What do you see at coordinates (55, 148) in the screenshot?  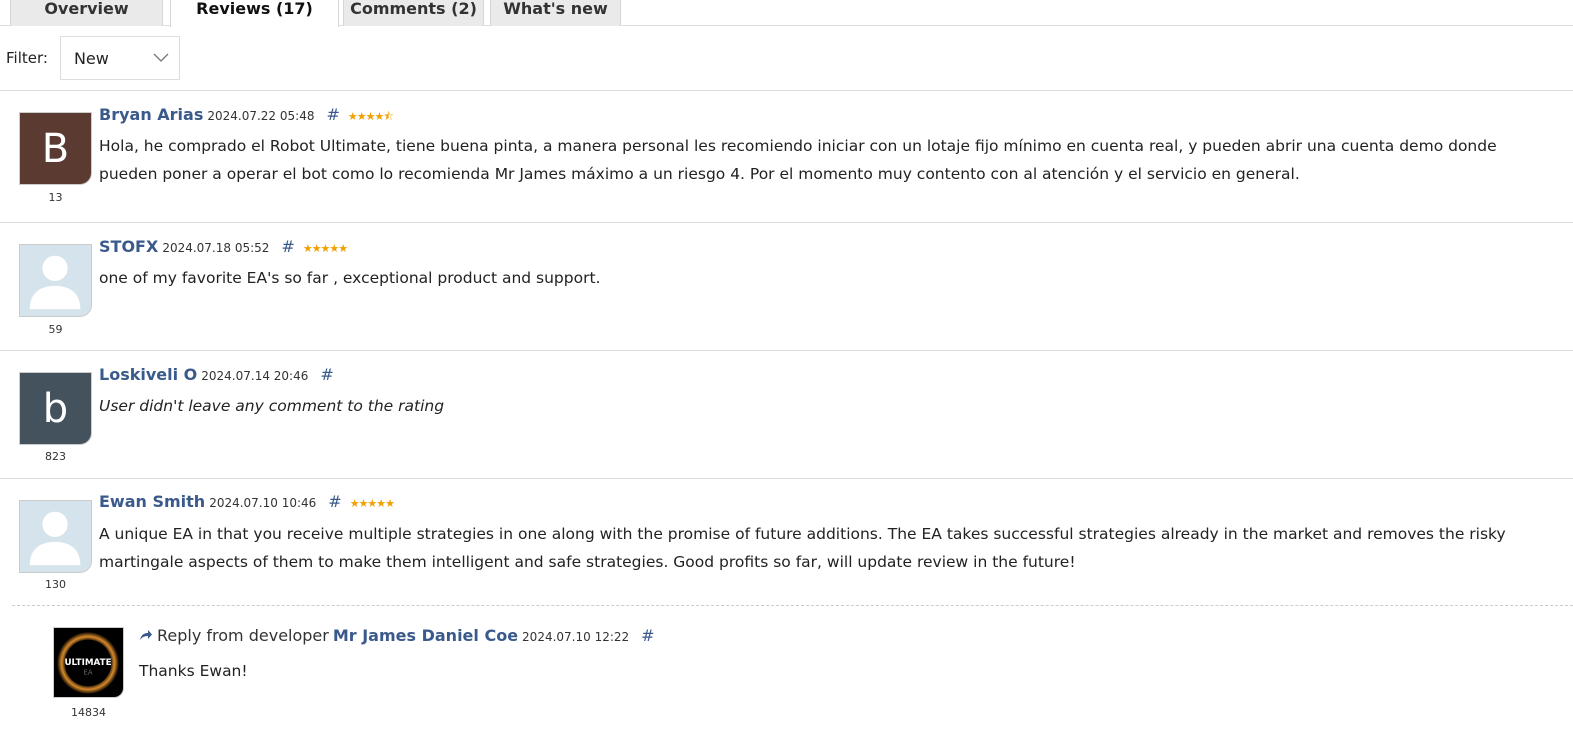 I see `avatar: B` at bounding box center [55, 148].